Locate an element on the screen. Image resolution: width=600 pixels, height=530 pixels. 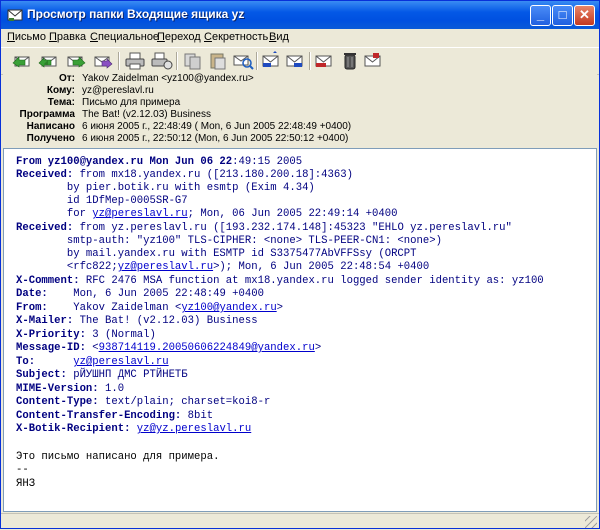
menu-goto: Переход is located at coordinates (179, 37).